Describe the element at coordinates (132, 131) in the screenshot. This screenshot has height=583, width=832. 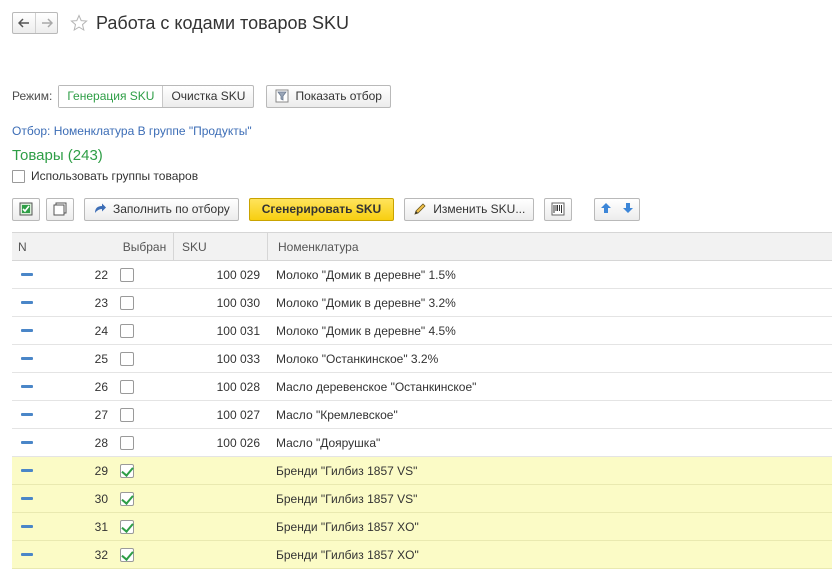
I see `filter-description: Отбор: Номенклатура В группе "Продукты"` at that location.